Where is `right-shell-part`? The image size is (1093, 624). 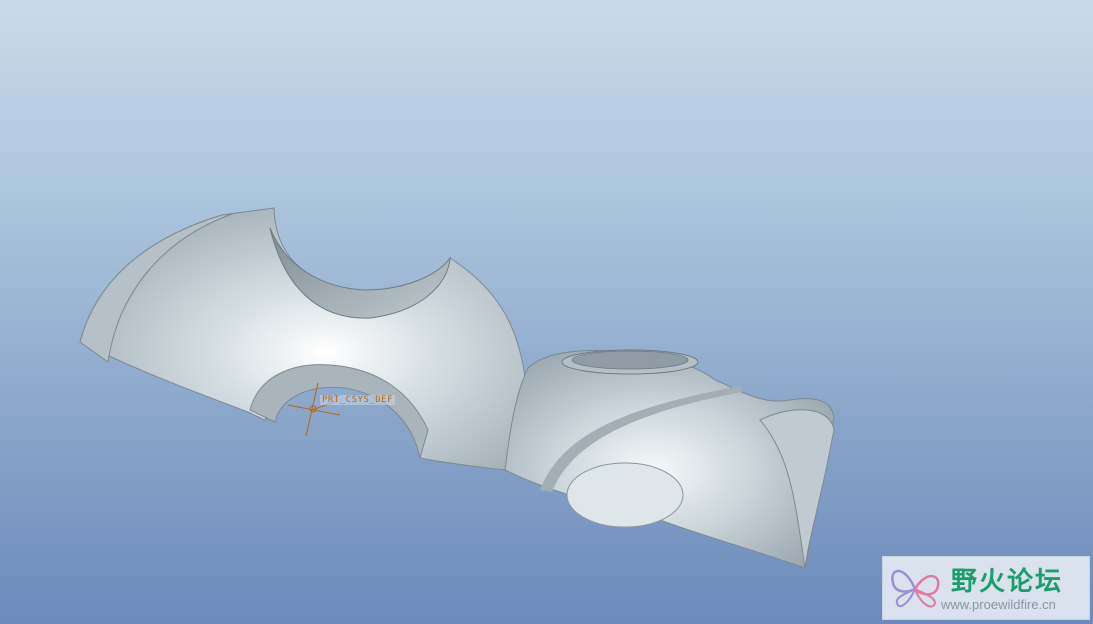
right-shell-part is located at coordinates (669, 459).